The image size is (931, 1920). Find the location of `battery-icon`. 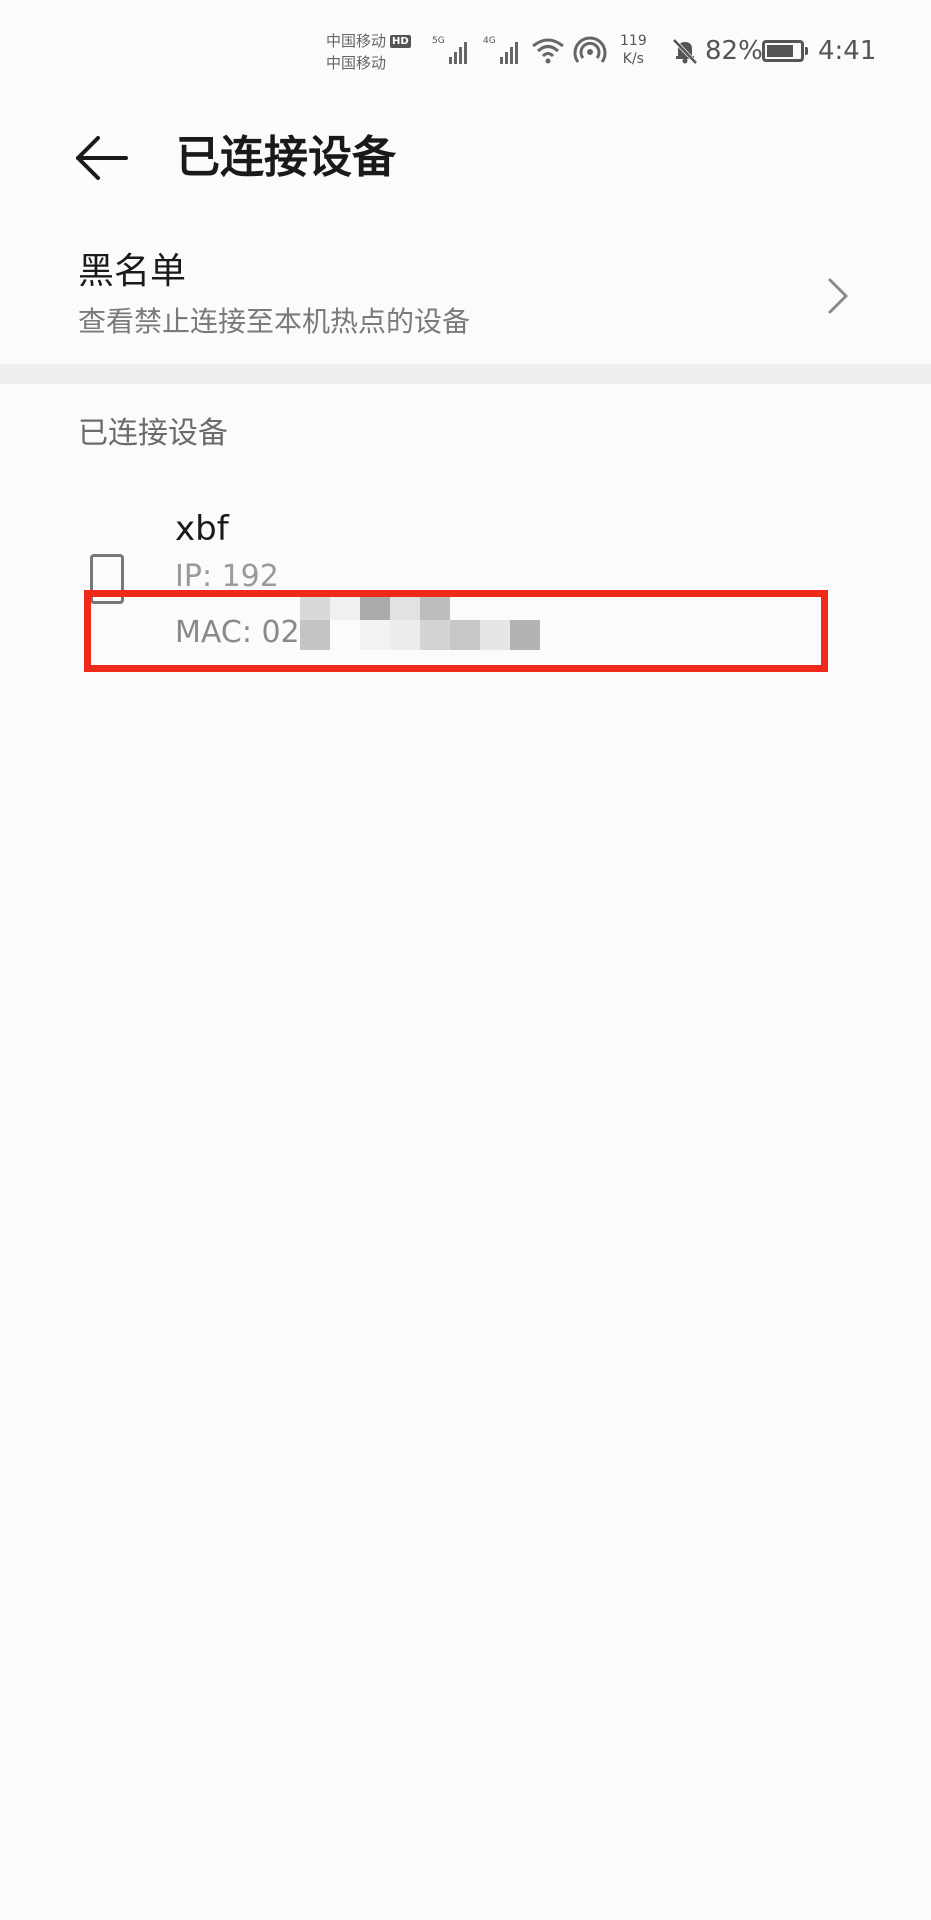

battery-icon is located at coordinates (785, 51).